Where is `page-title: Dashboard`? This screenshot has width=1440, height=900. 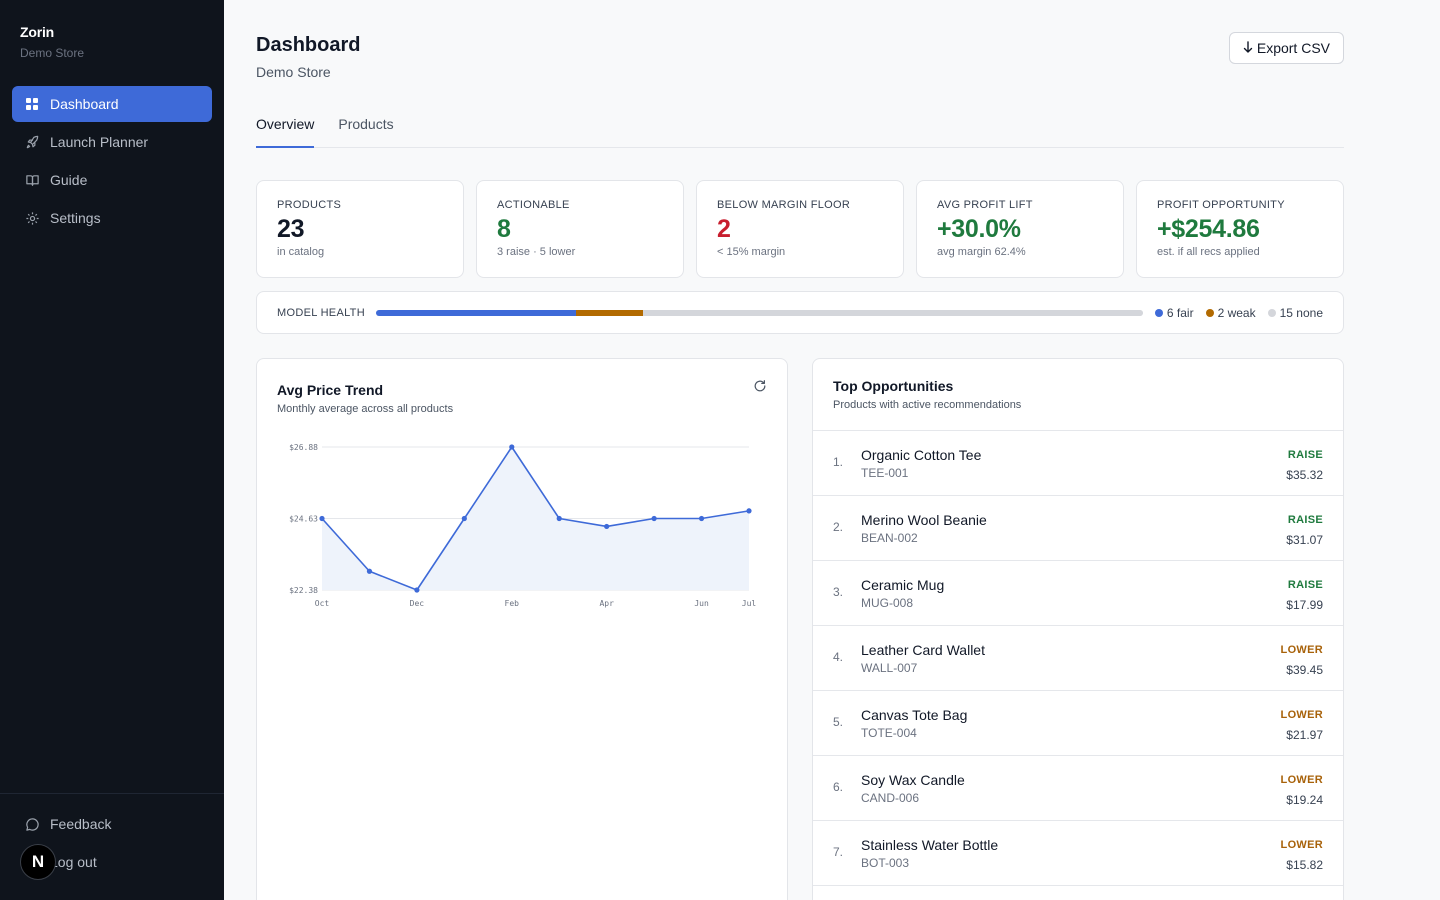 page-title: Dashboard is located at coordinates (308, 45).